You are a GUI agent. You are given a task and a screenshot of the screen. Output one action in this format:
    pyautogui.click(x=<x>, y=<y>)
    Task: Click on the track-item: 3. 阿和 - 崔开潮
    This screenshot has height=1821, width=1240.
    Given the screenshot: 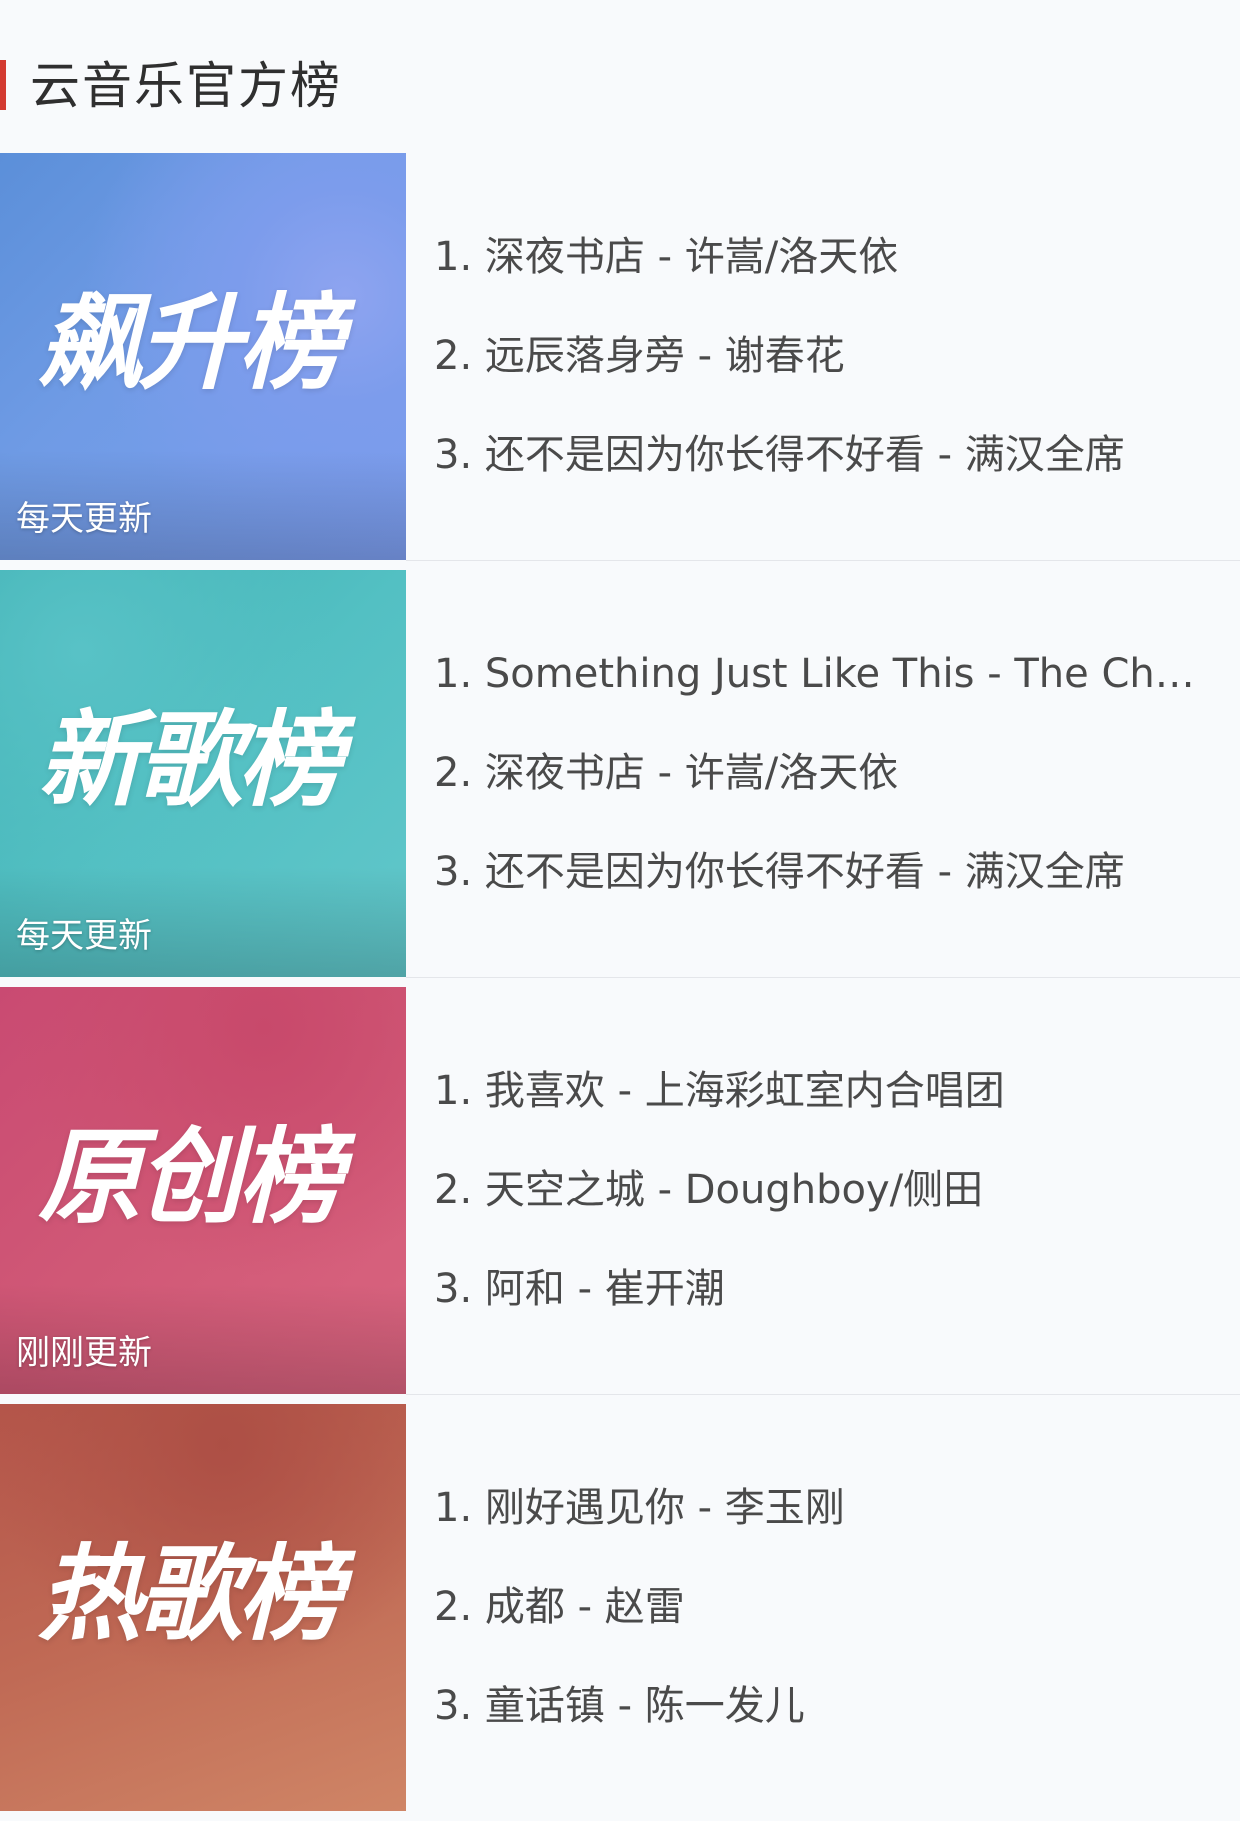 What is the action you would take?
    pyautogui.click(x=817, y=1289)
    